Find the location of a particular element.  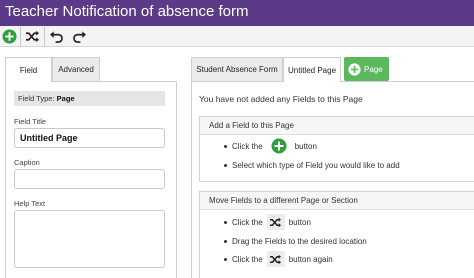

tab-student-absence-form: Student Absence Form is located at coordinates (237, 69).